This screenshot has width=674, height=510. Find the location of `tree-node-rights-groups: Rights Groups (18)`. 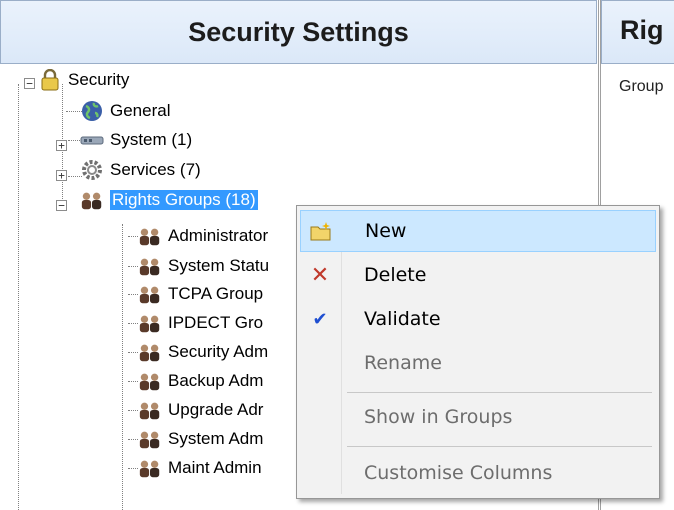

tree-node-rights-groups: Rights Groups (18) is located at coordinates (169, 200).